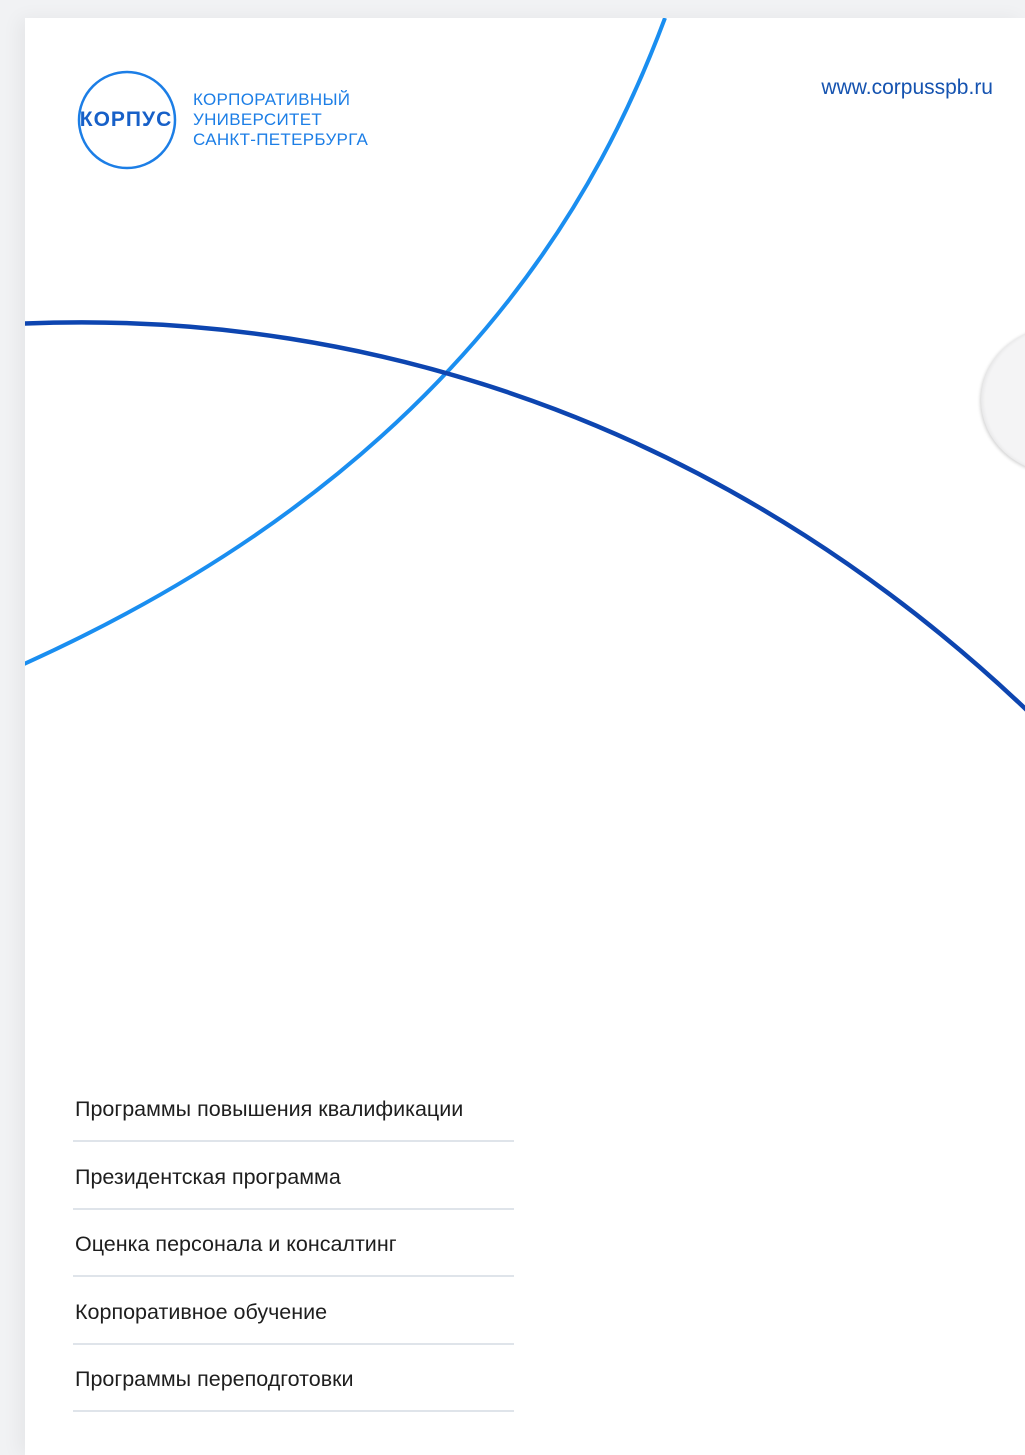 Image resolution: width=1025 pixels, height=1455 pixels. I want to click on service-item-corporate-training: Корпоративное обучение, so click(293, 1312).